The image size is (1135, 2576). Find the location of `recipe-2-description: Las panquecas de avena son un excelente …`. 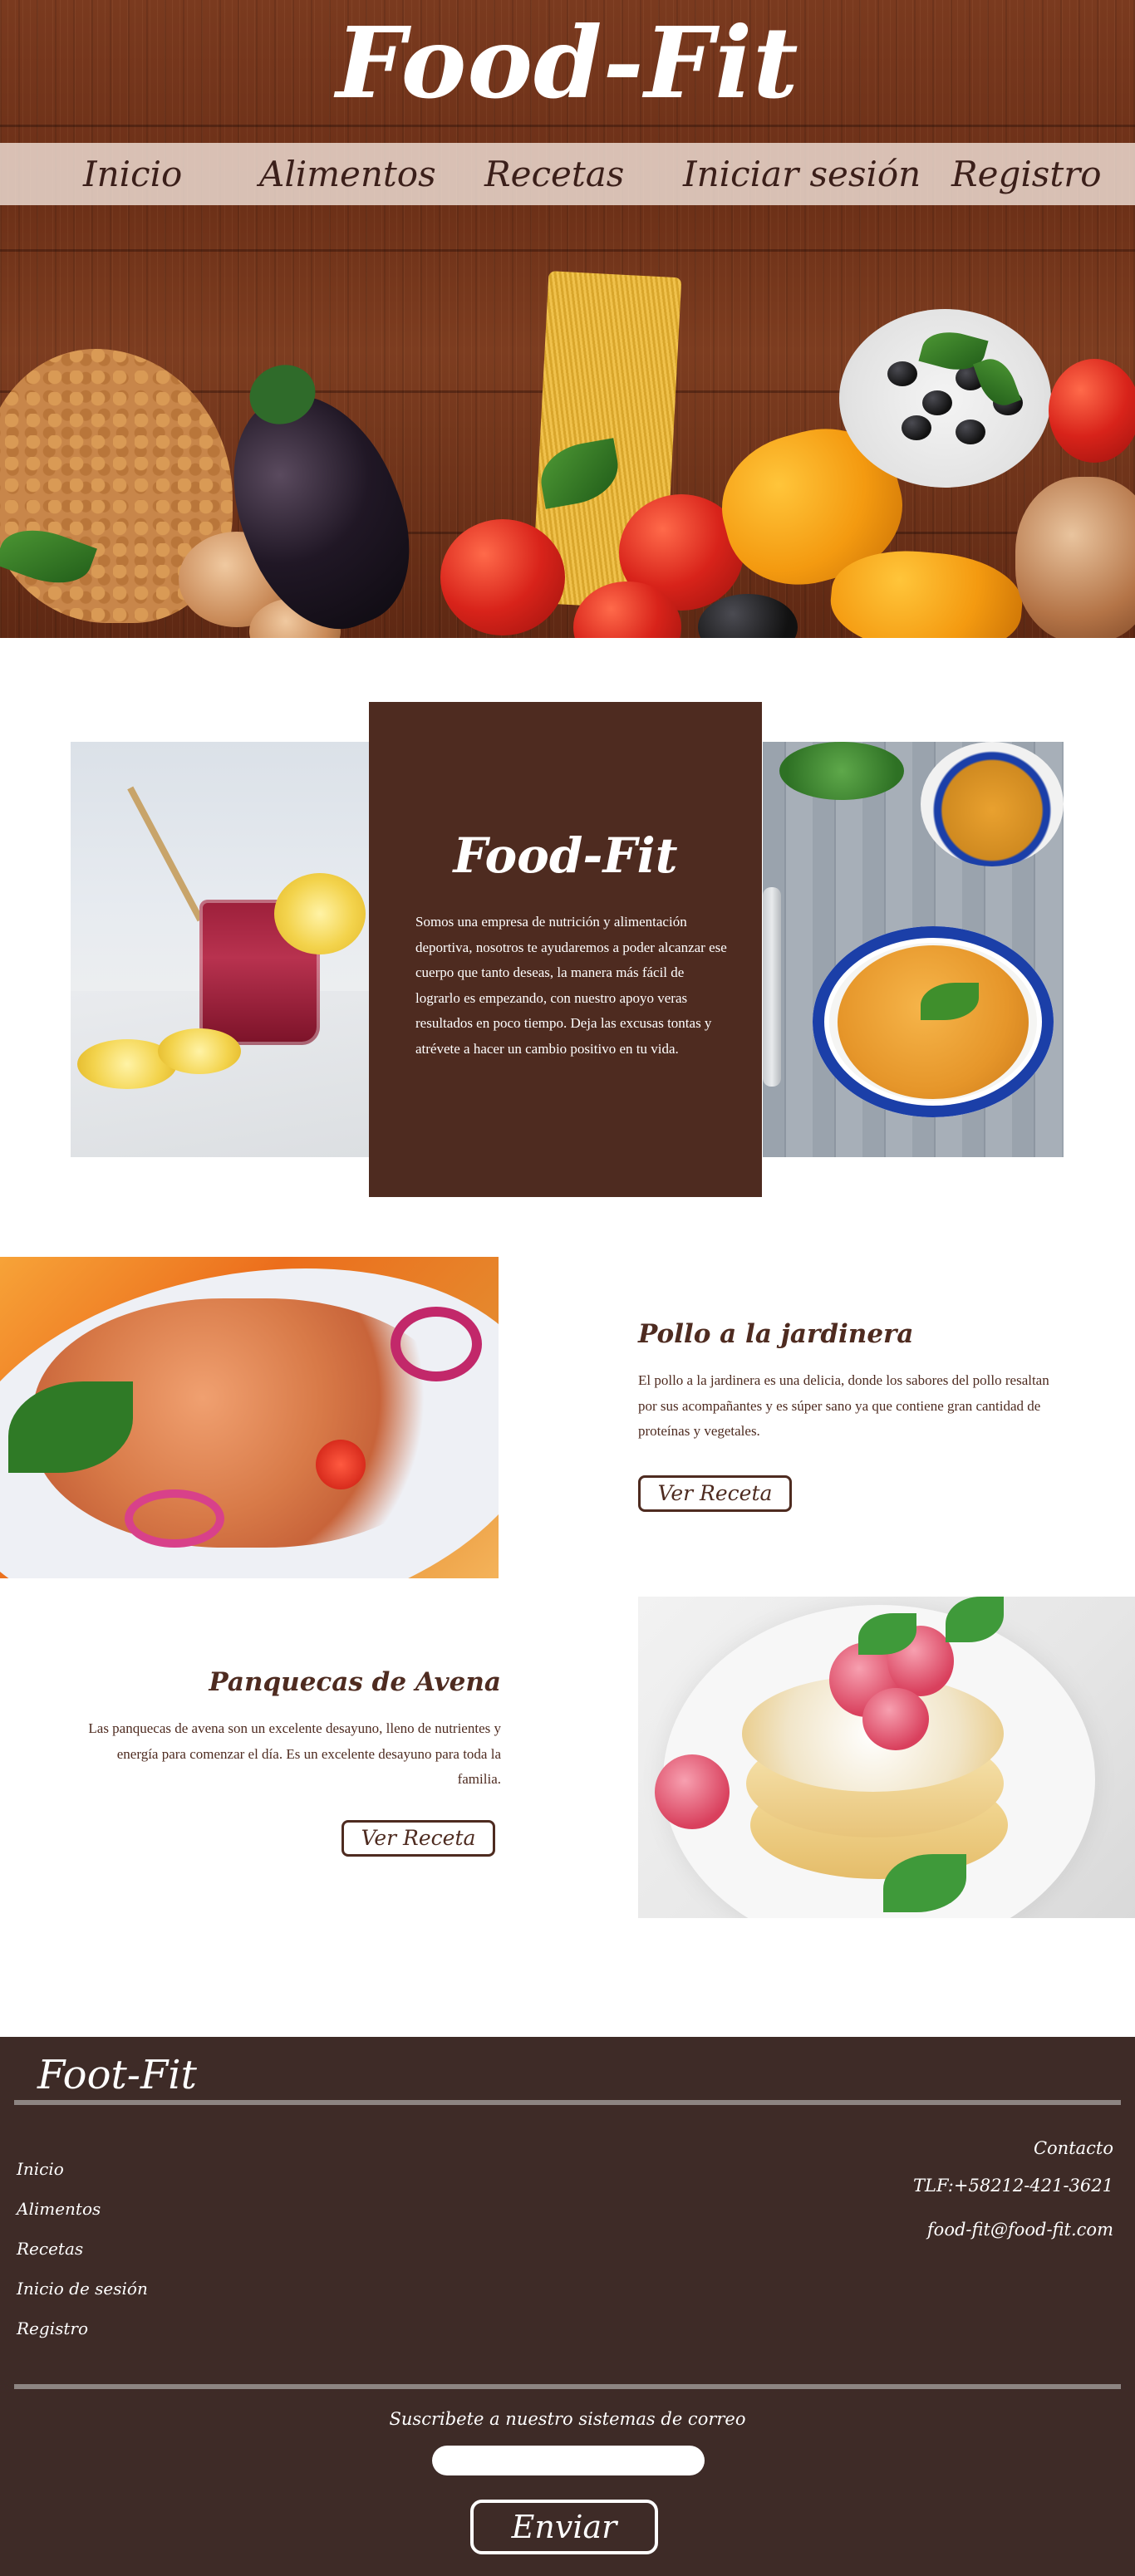

recipe-2-description: Las panquecas de avena son un excelente … is located at coordinates (294, 1753).